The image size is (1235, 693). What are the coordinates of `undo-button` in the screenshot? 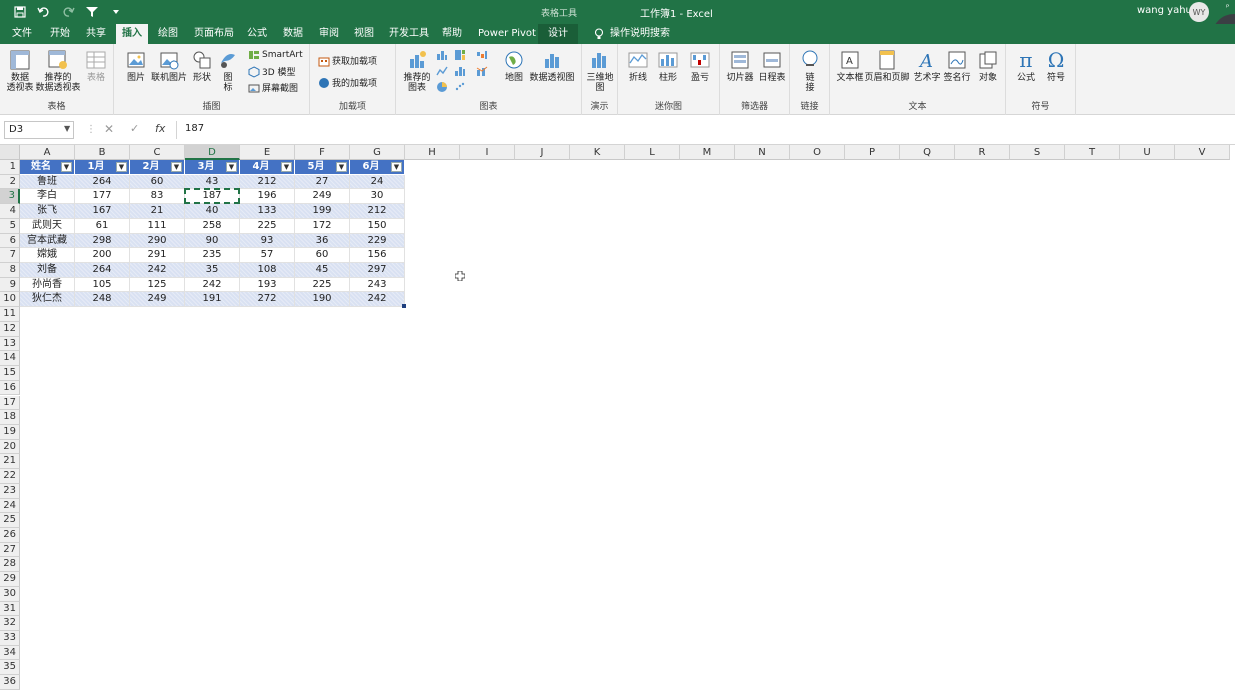 It's located at (44, 12).